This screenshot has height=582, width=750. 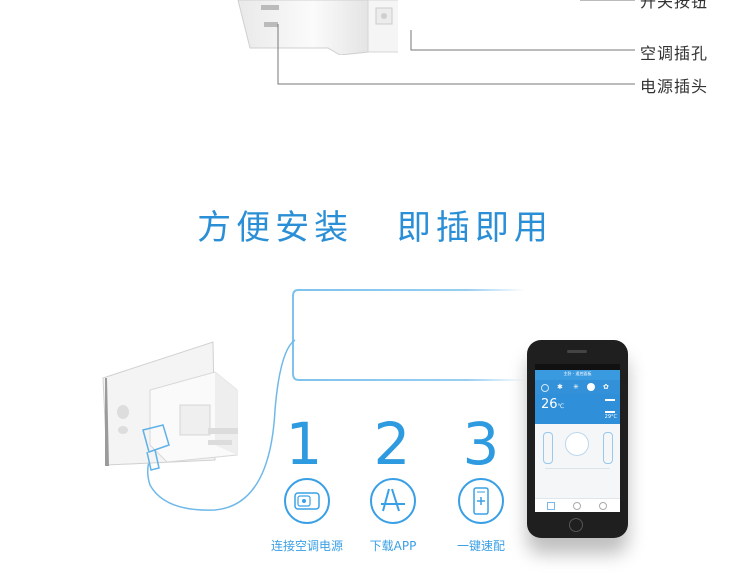 I want to click on smartphone-plus-icon, so click(x=481, y=501).